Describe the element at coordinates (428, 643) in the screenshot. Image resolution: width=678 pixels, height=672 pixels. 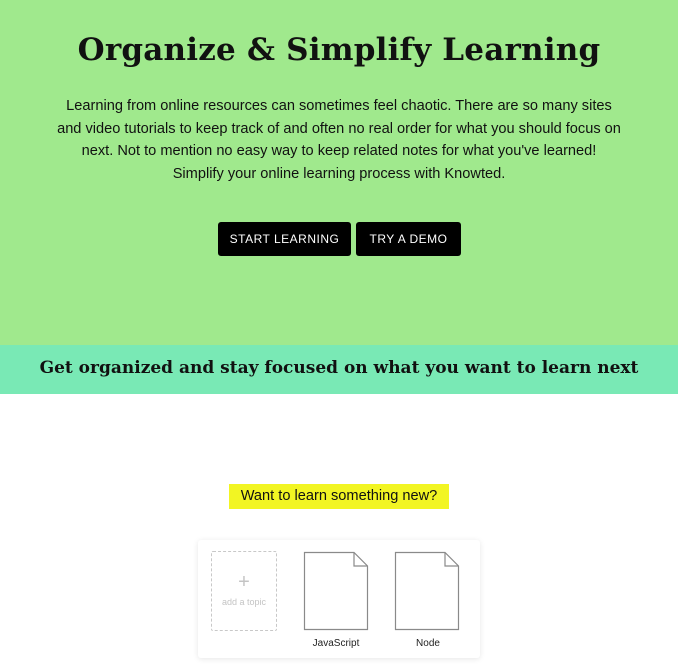
I see `topic-label-node: Node` at that location.